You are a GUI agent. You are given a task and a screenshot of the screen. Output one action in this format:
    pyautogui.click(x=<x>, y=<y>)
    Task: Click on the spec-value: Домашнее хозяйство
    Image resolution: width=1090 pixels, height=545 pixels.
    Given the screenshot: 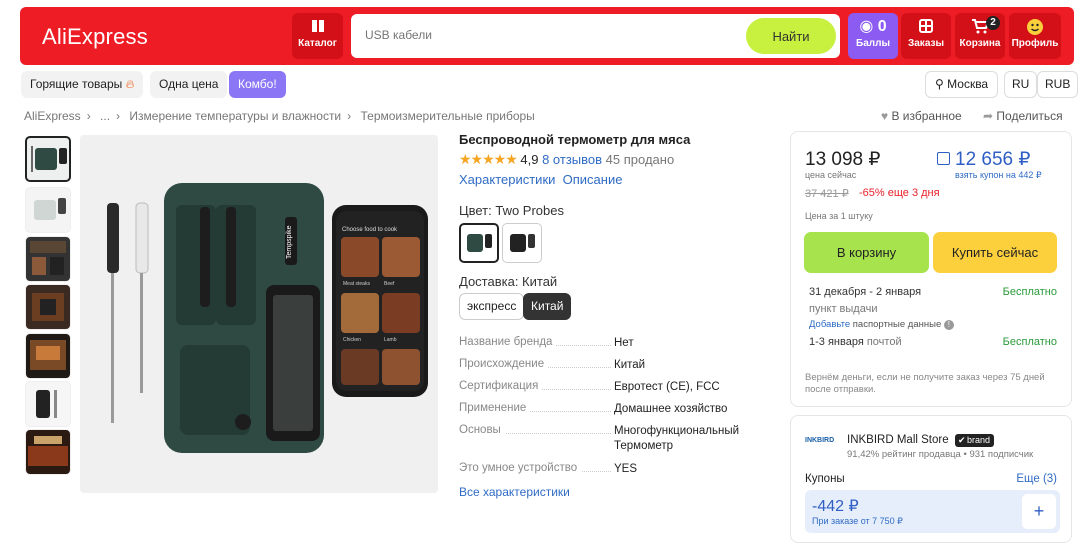 What is the action you would take?
    pyautogui.click(x=671, y=409)
    